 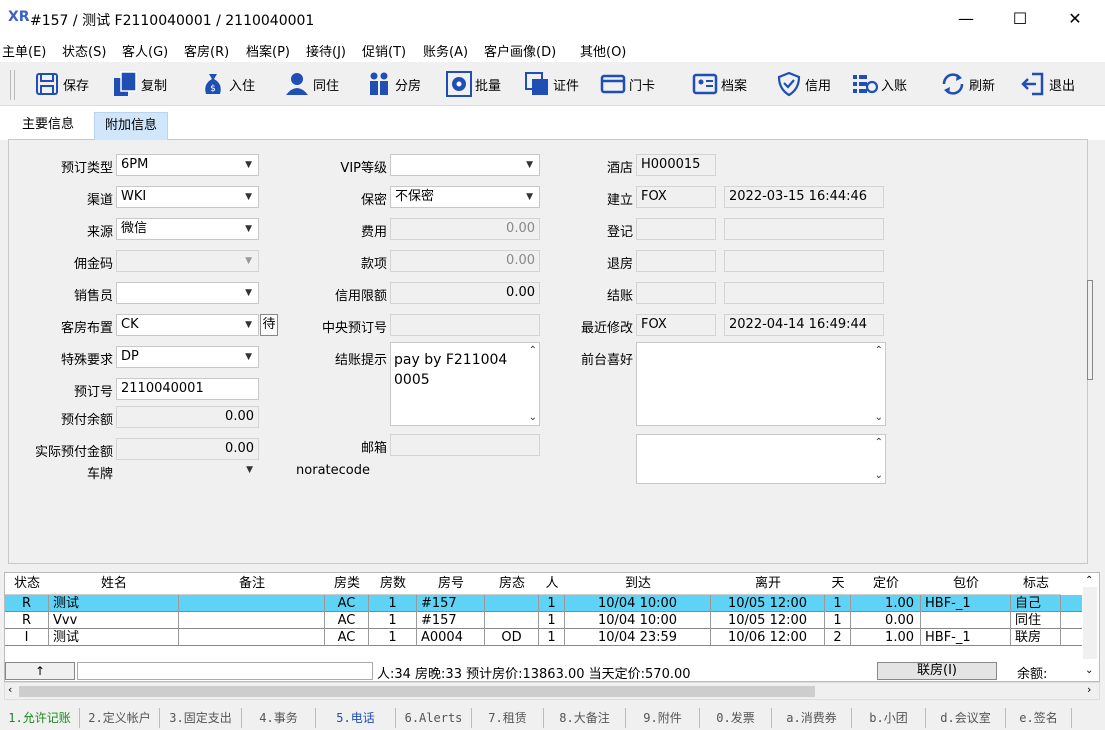 I want to click on menu-item-promo: 促销(T), so click(x=384, y=50).